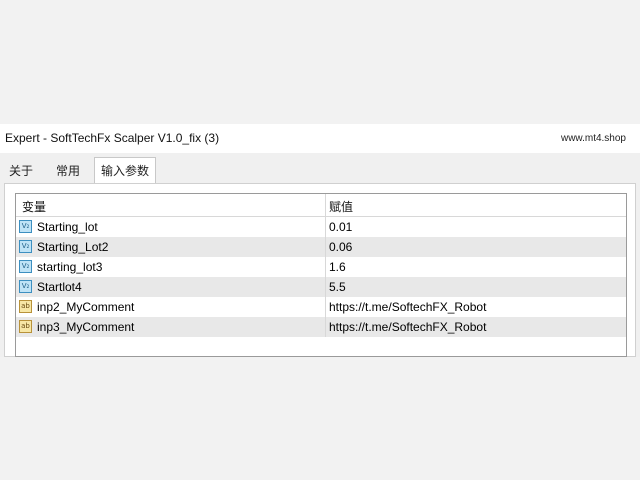 The image size is (640, 480). What do you see at coordinates (70, 267) in the screenshot?
I see `param-name: starting_lot3` at bounding box center [70, 267].